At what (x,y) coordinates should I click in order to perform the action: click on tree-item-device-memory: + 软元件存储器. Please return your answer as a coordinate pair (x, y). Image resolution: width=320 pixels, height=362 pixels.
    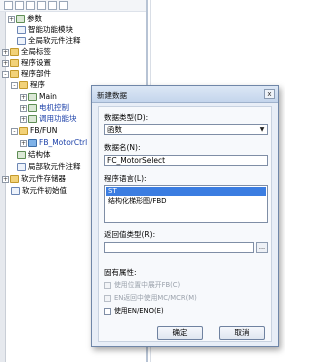
    Looking at the image, I should click on (34, 179).